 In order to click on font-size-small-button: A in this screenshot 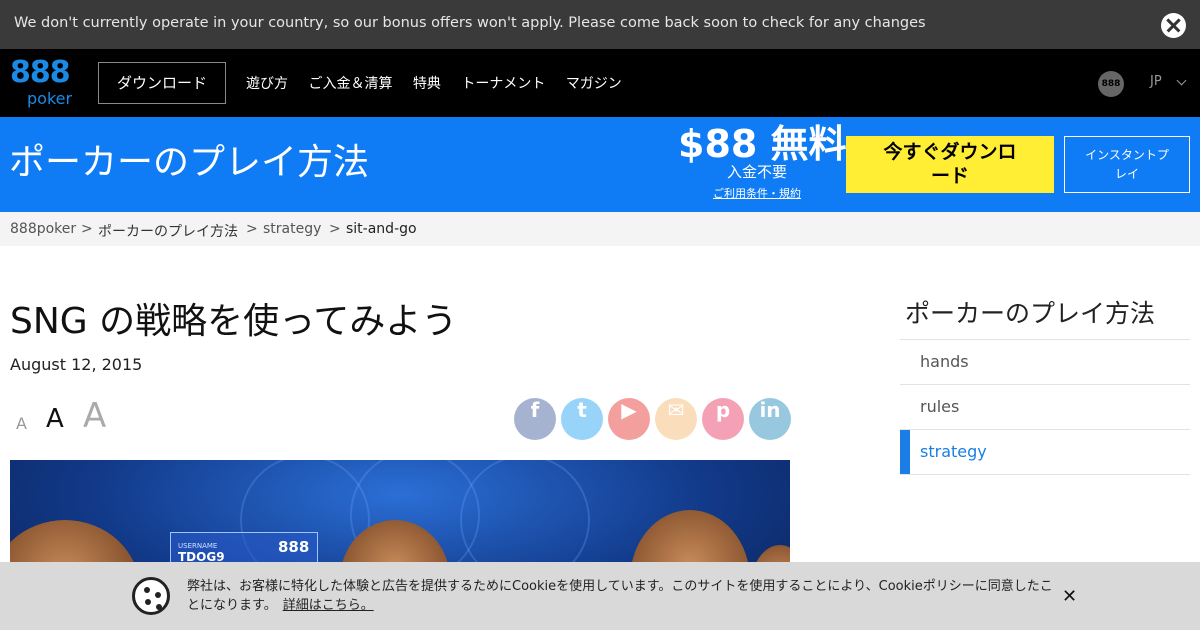, I will do `click(21, 423)`.